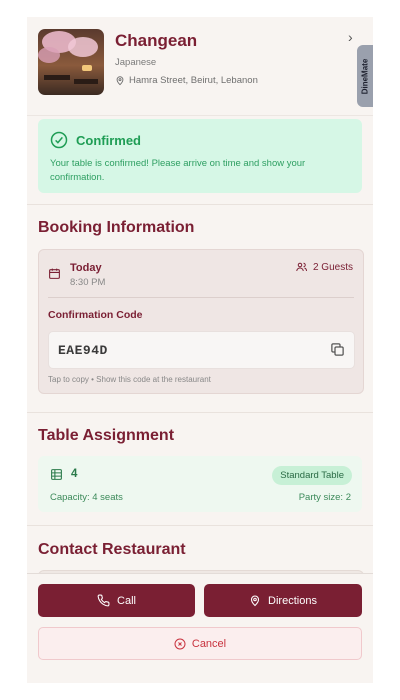 This screenshot has width=400, height=700. I want to click on chevron-right-icon: ›, so click(350, 37).